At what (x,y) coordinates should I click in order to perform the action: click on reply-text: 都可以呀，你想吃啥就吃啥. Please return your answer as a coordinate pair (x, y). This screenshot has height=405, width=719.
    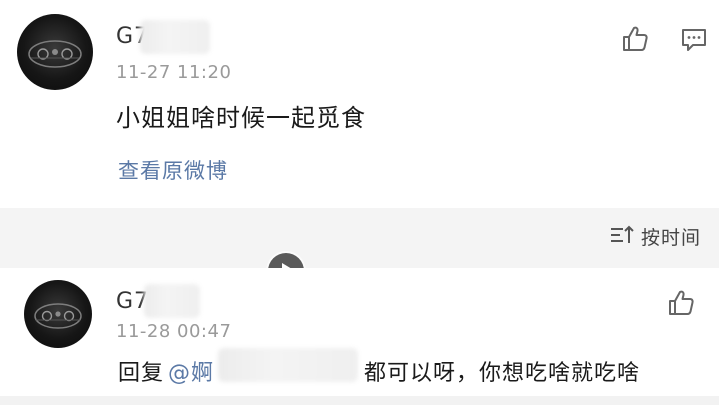
    Looking at the image, I should click on (502, 373).